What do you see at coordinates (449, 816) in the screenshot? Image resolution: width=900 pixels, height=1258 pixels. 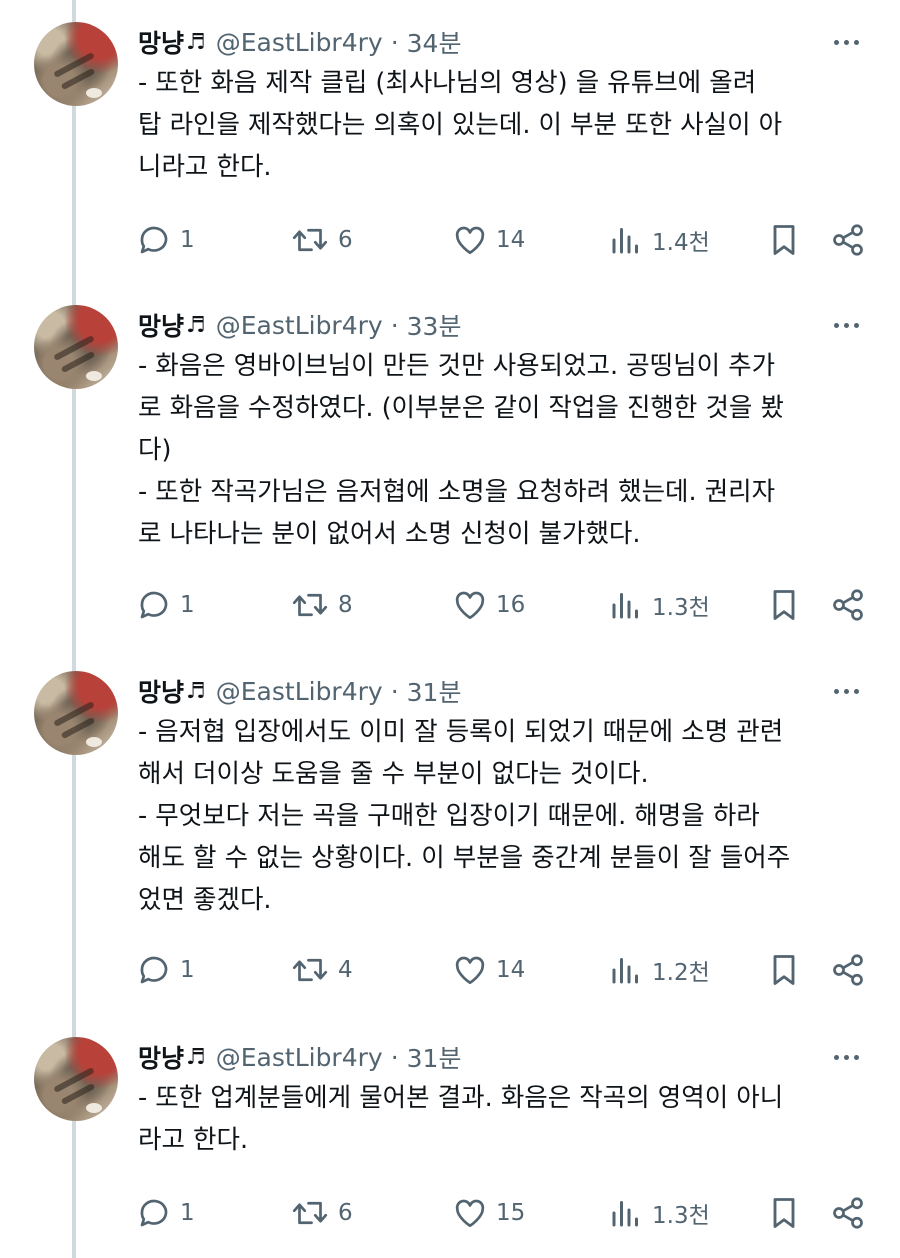 I see `tweet-text-line: - 무엇보다 저는 곡을 구매한 입장이기 때문에. 해명을 하라` at bounding box center [449, 816].